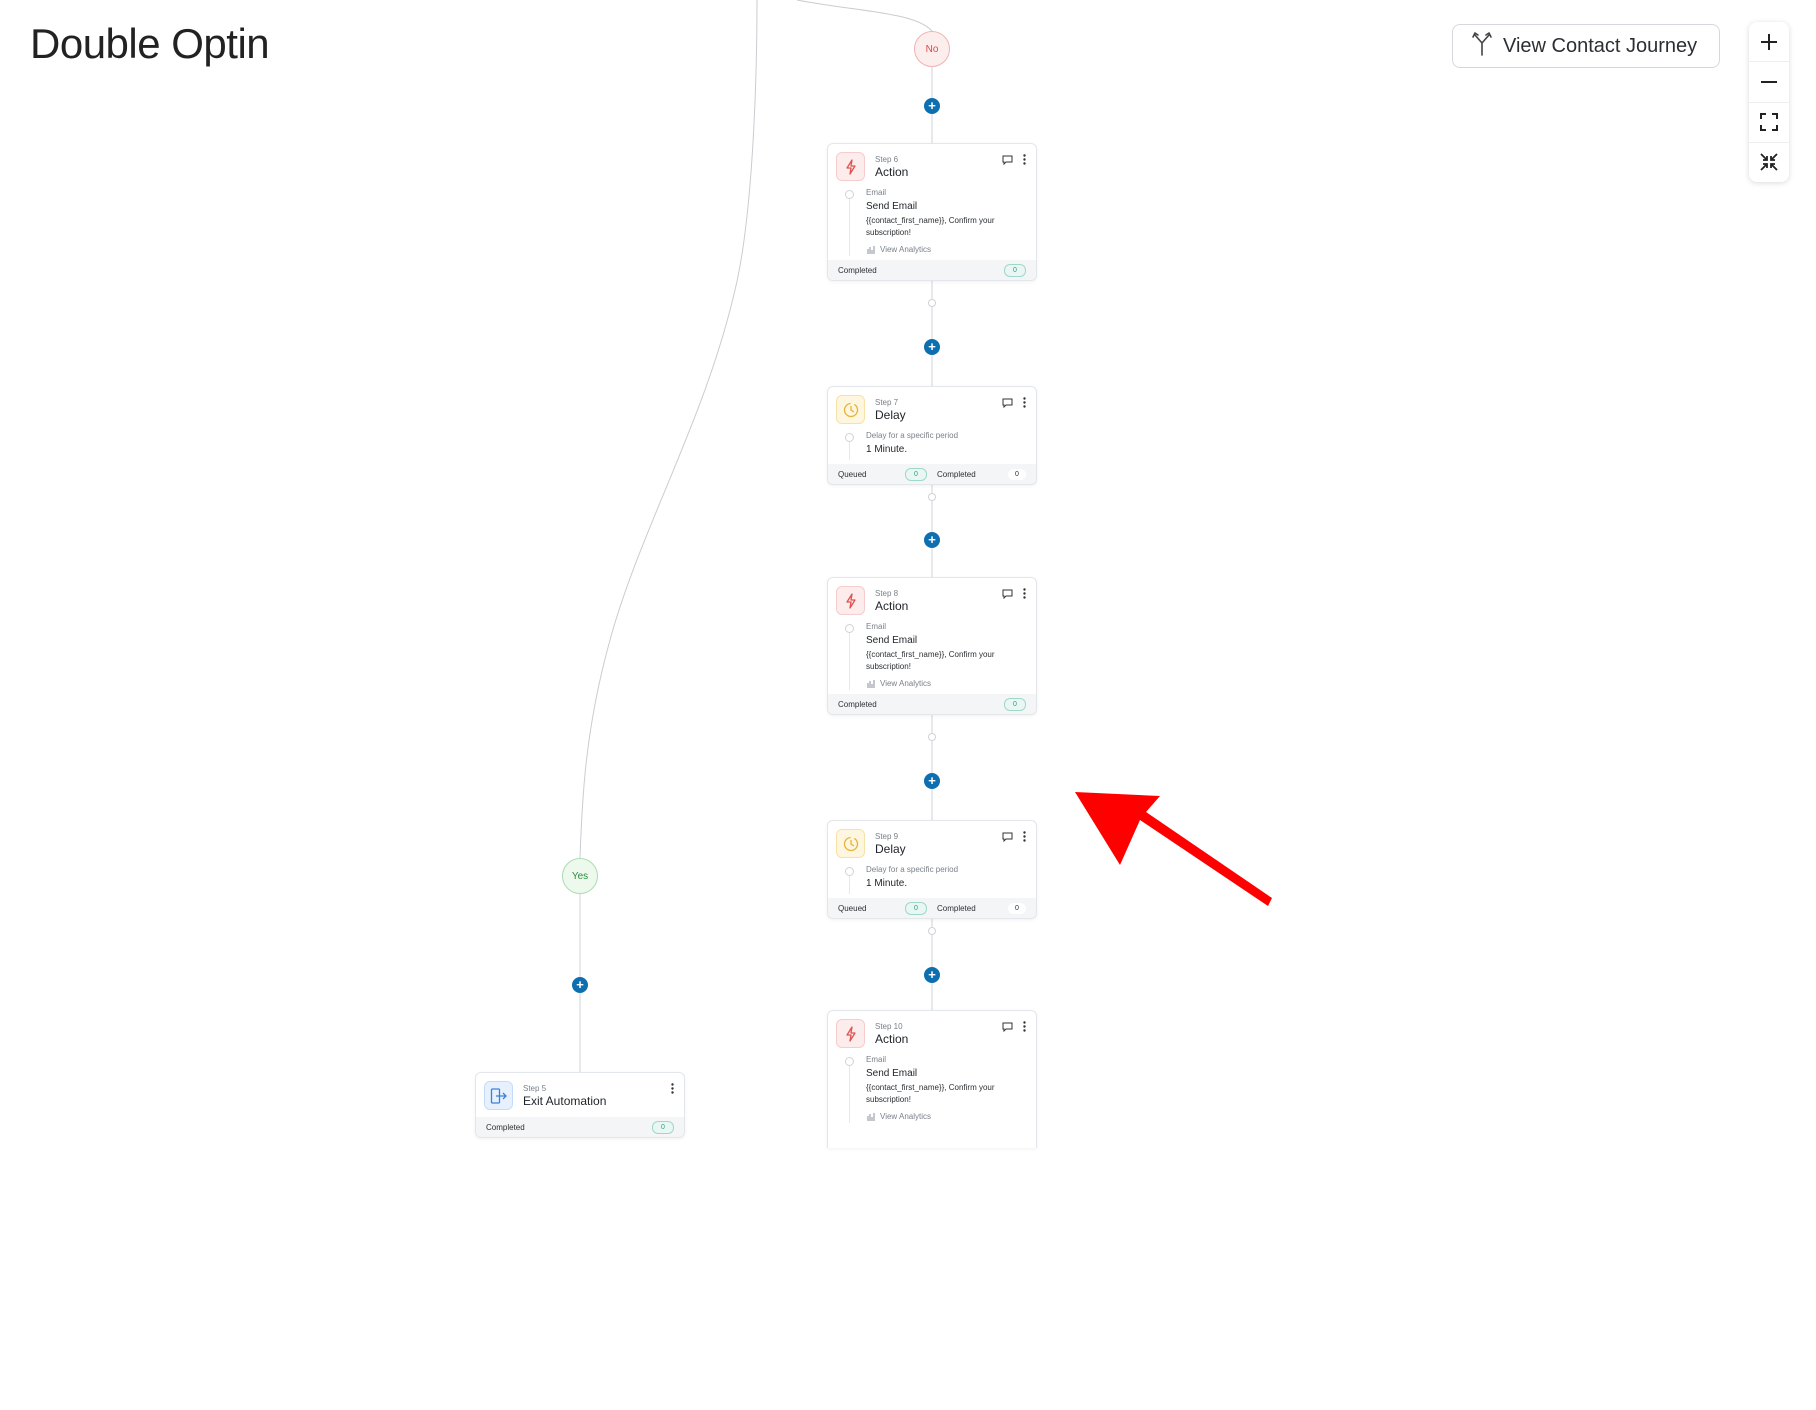 This screenshot has width=1816, height=1410. I want to click on step-number: Step 9, so click(887, 836).